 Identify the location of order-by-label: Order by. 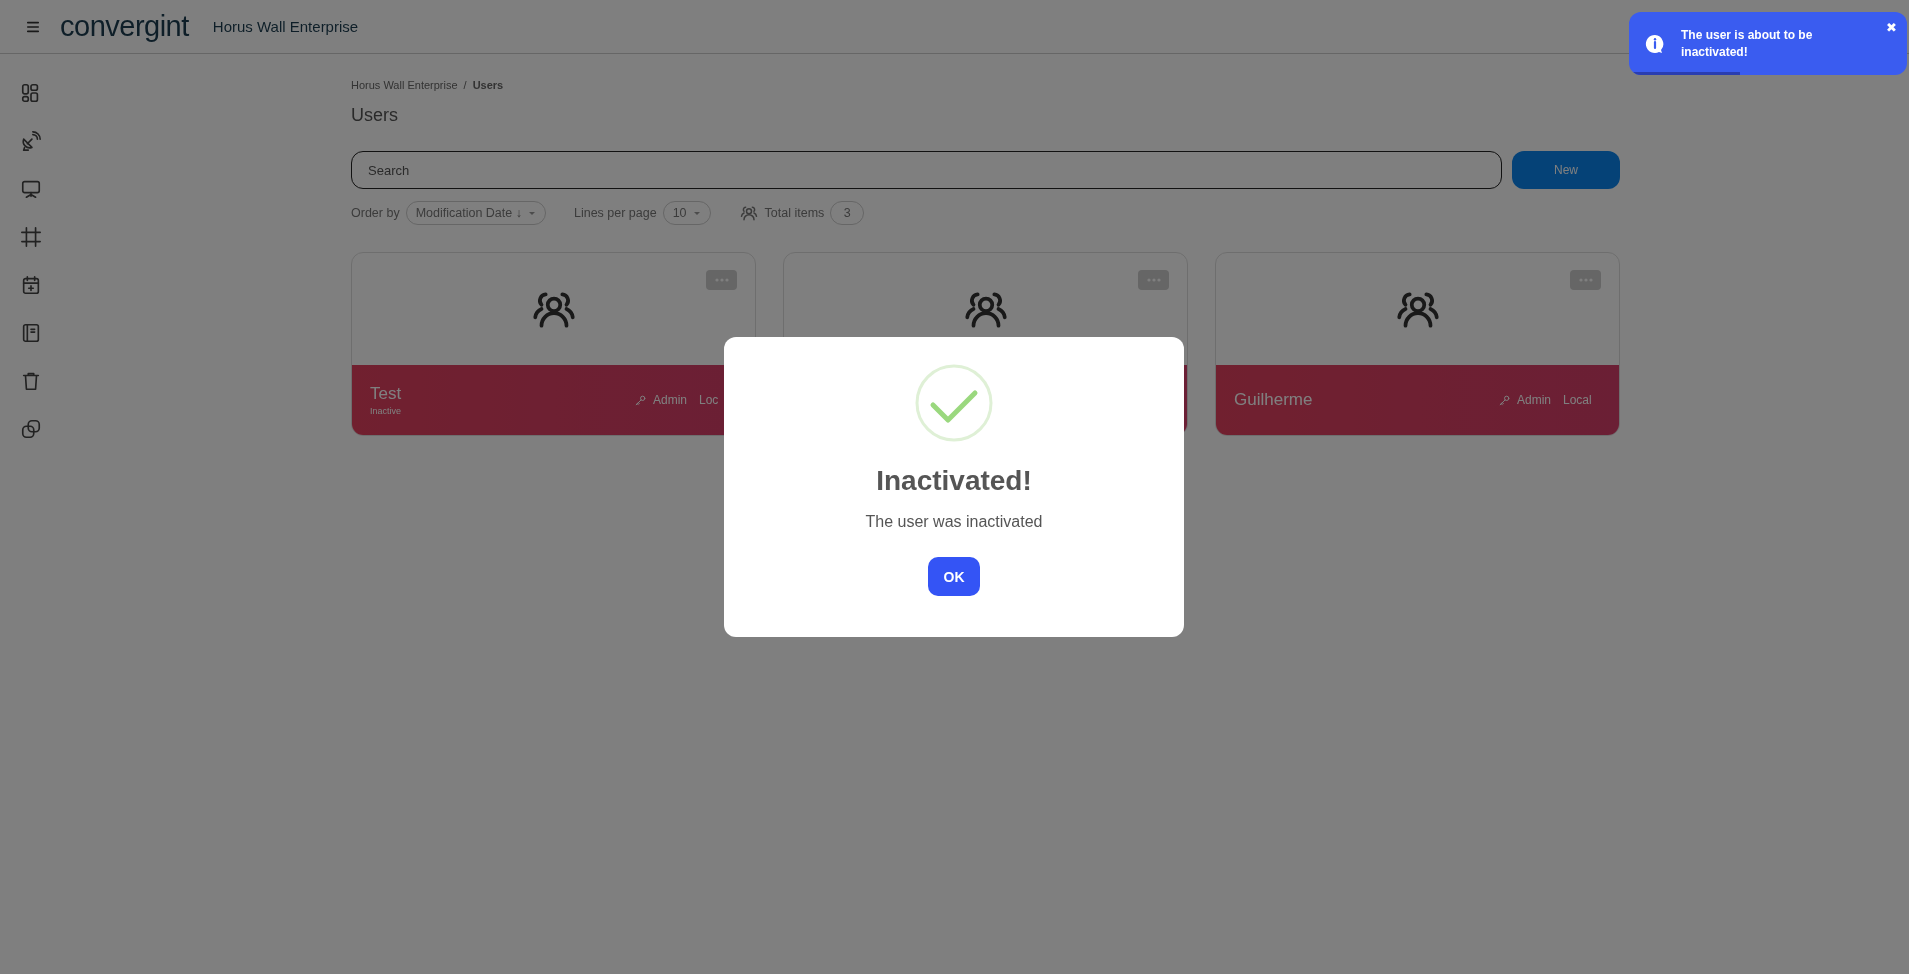
(375, 213).